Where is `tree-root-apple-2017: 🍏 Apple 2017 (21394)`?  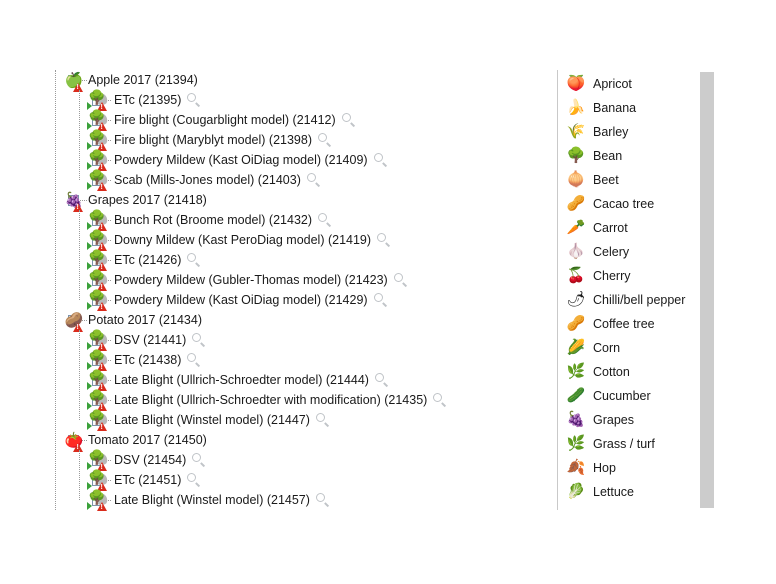
tree-root-apple-2017: 🍏 Apple 2017 (21394) is located at coordinates (278, 81).